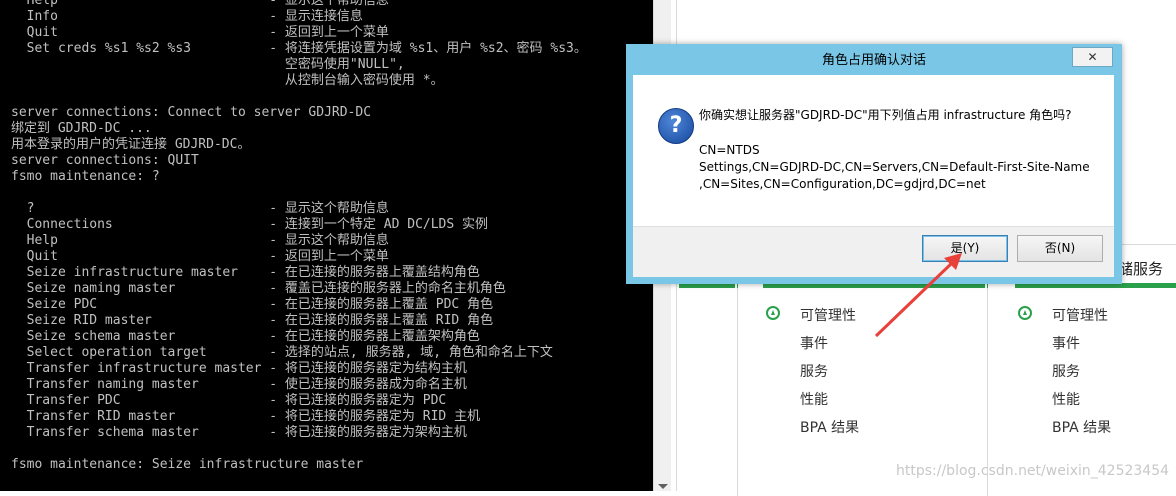  I want to click on annotation-arrow, so click(918, 295).